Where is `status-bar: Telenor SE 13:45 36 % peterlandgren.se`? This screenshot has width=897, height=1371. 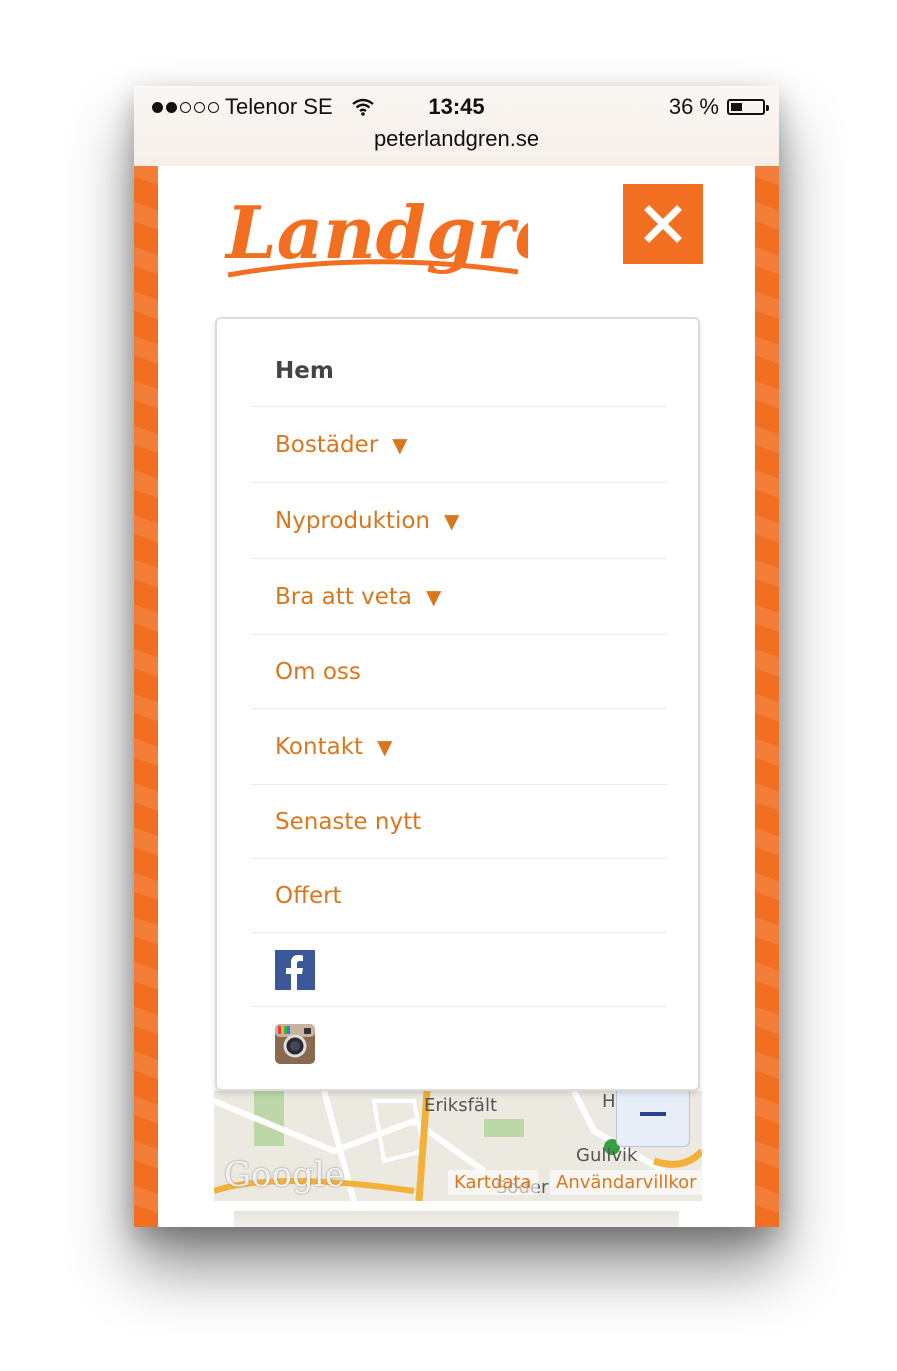 status-bar: Telenor SE 13:45 36 % peterlandgren.se is located at coordinates (456, 126).